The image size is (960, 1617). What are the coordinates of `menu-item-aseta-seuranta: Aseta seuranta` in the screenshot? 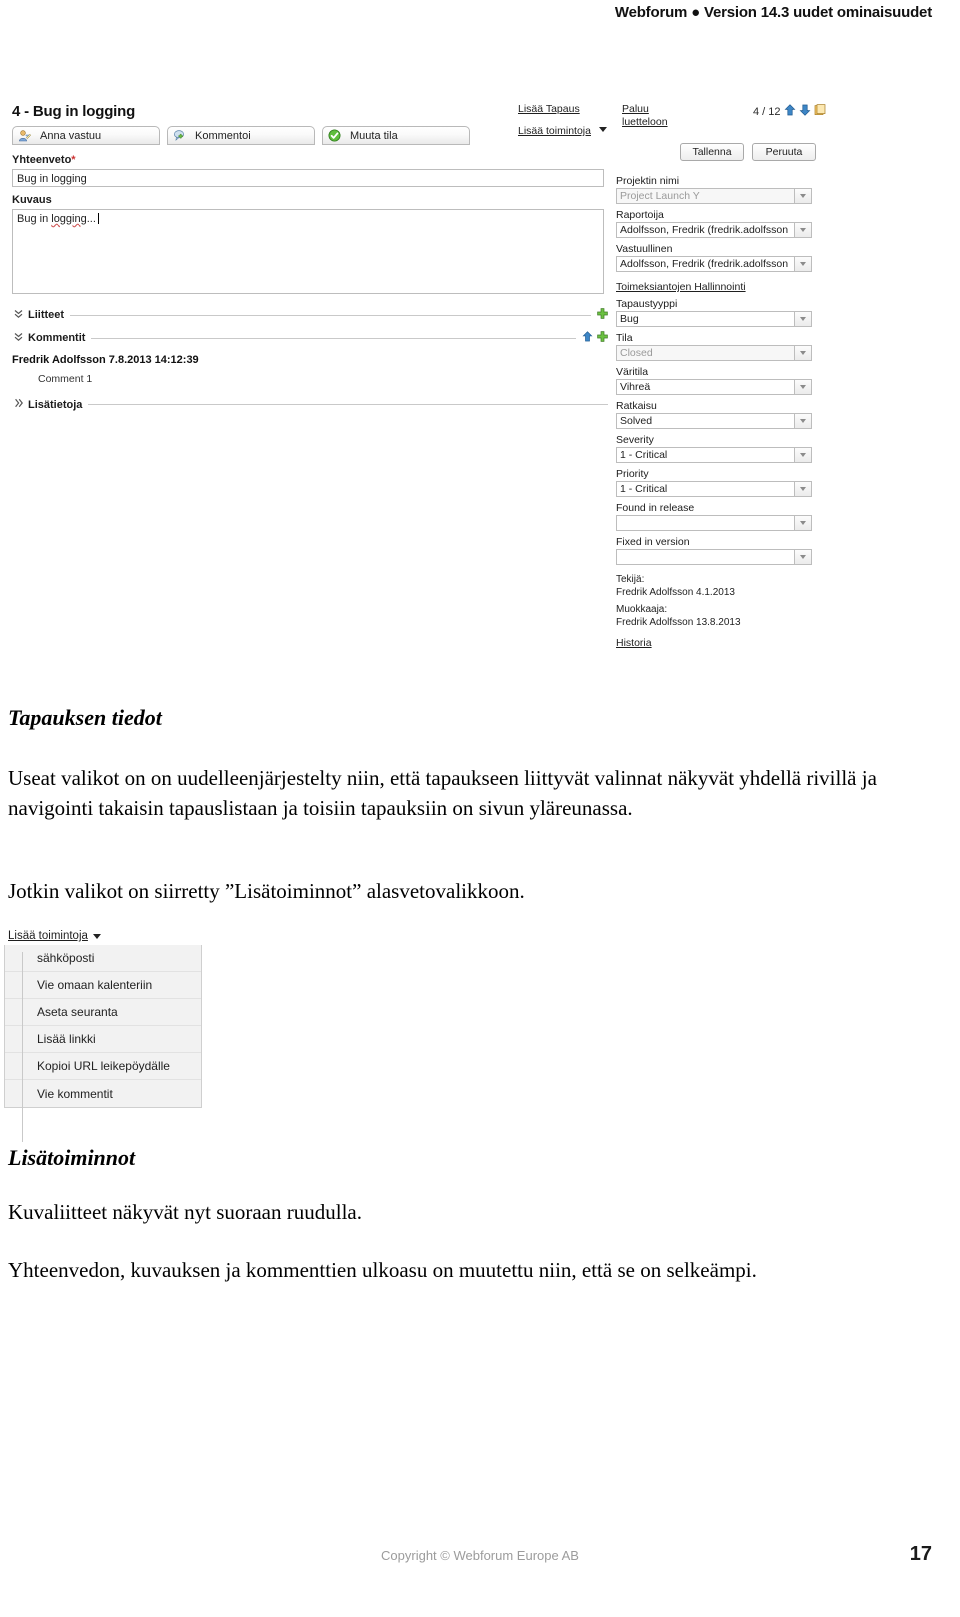 It's located at (103, 1012).